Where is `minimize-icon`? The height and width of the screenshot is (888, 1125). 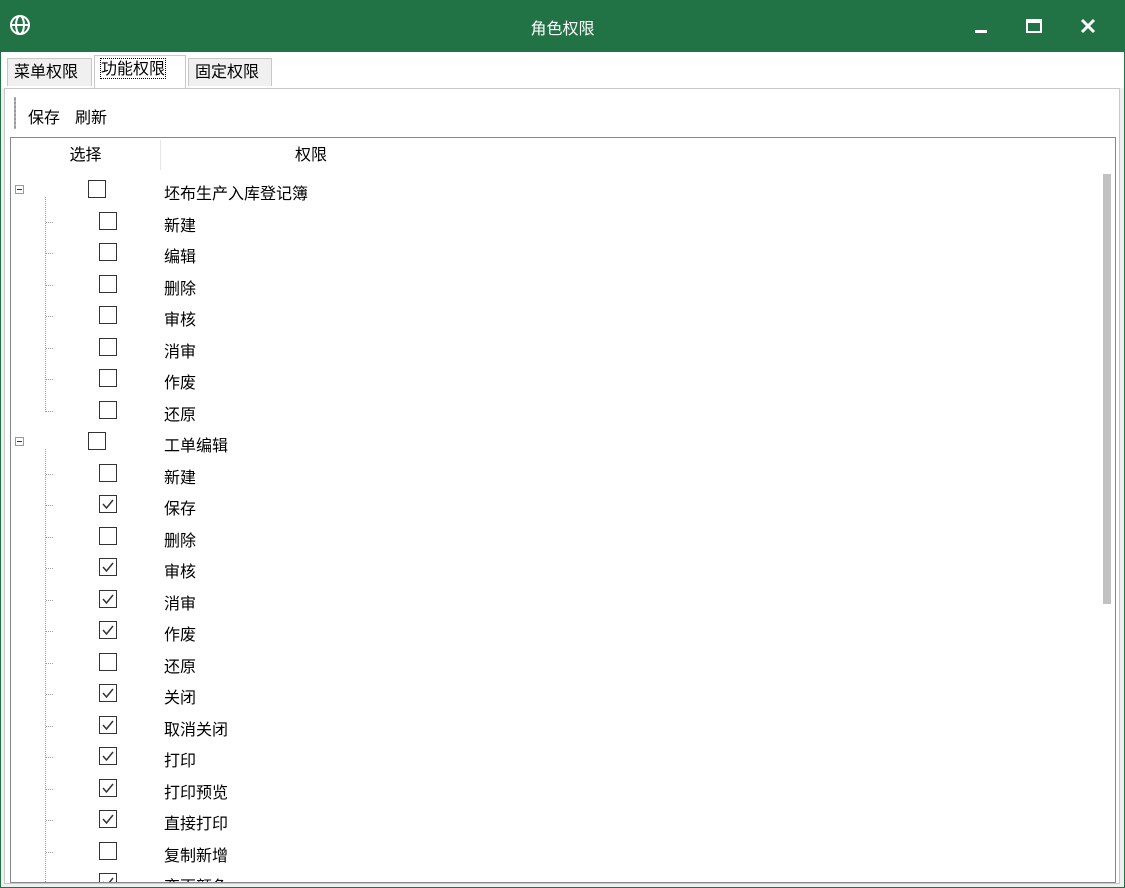 minimize-icon is located at coordinates (981, 31).